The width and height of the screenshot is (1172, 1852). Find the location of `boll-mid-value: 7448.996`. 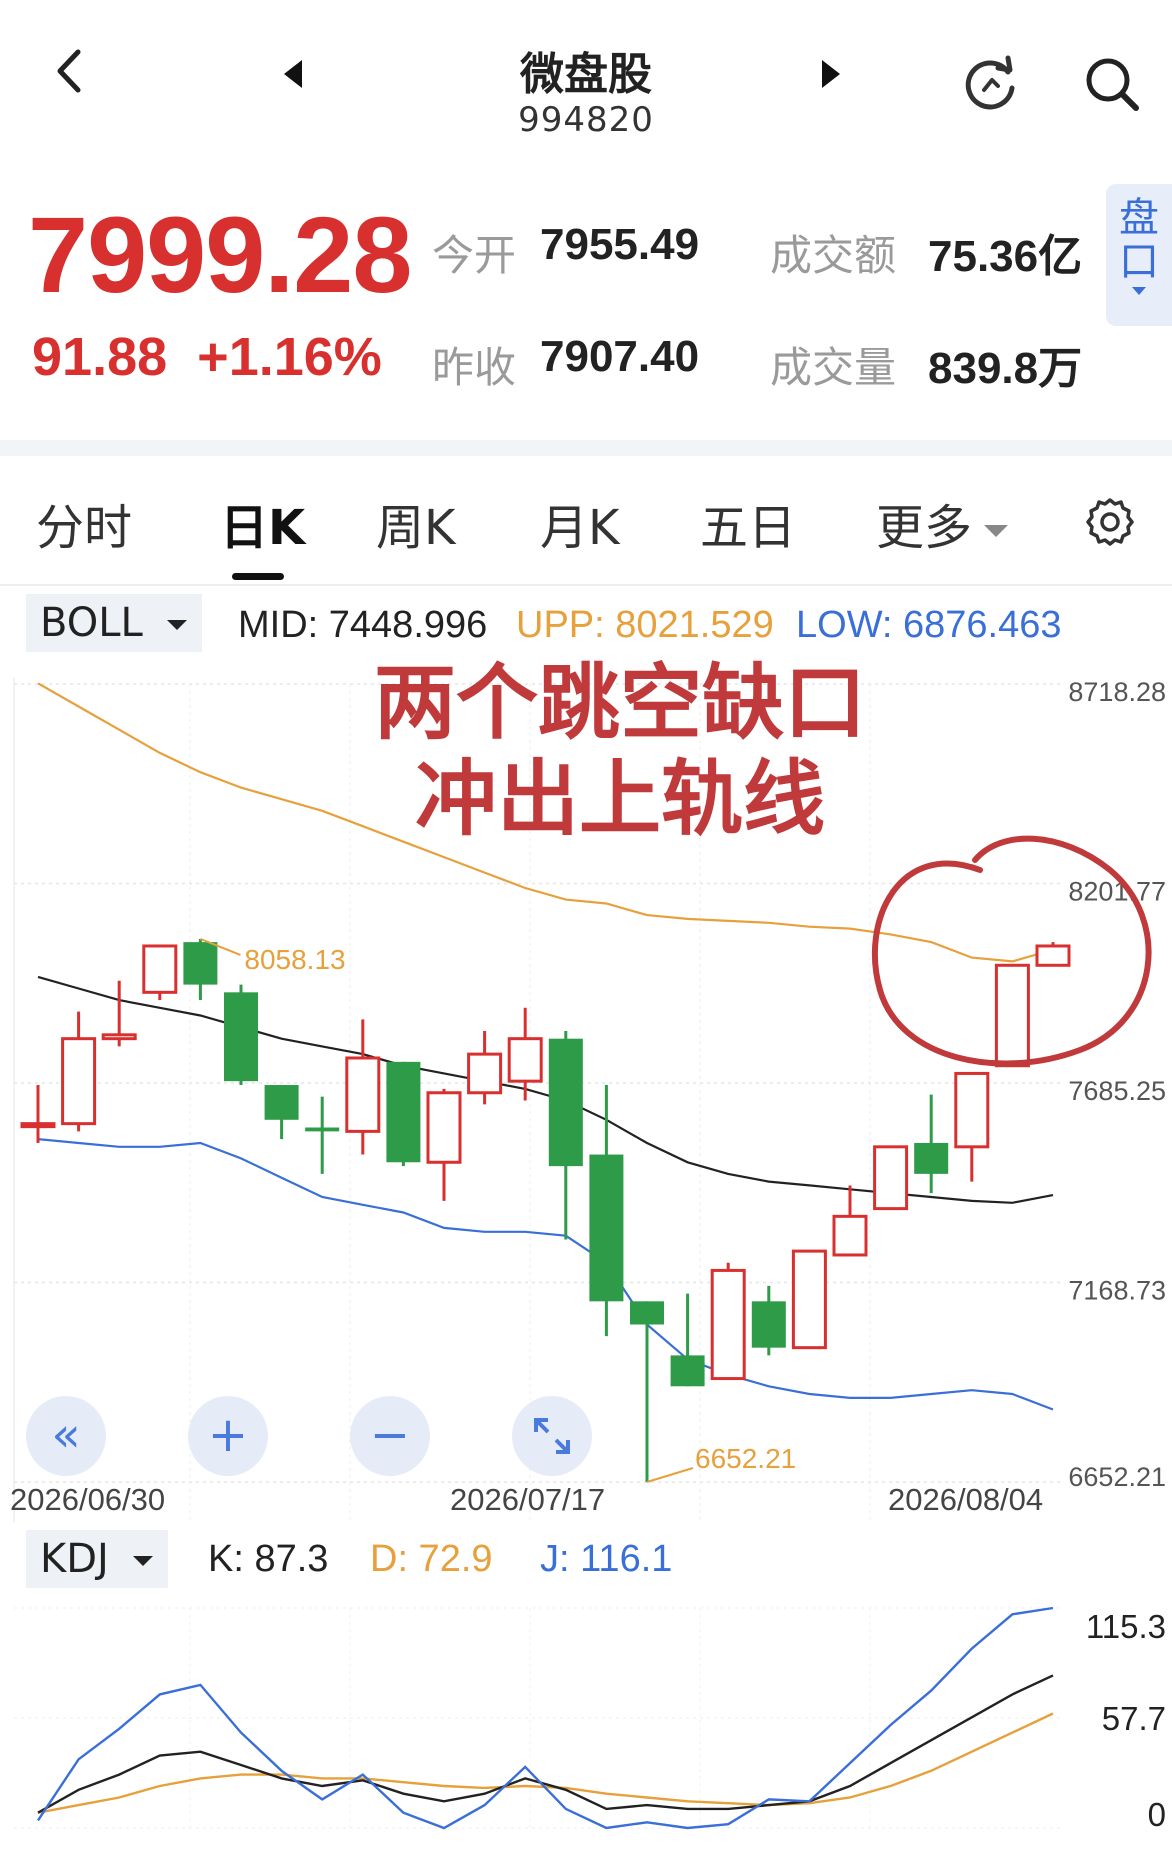

boll-mid-value: 7448.996 is located at coordinates (408, 625).